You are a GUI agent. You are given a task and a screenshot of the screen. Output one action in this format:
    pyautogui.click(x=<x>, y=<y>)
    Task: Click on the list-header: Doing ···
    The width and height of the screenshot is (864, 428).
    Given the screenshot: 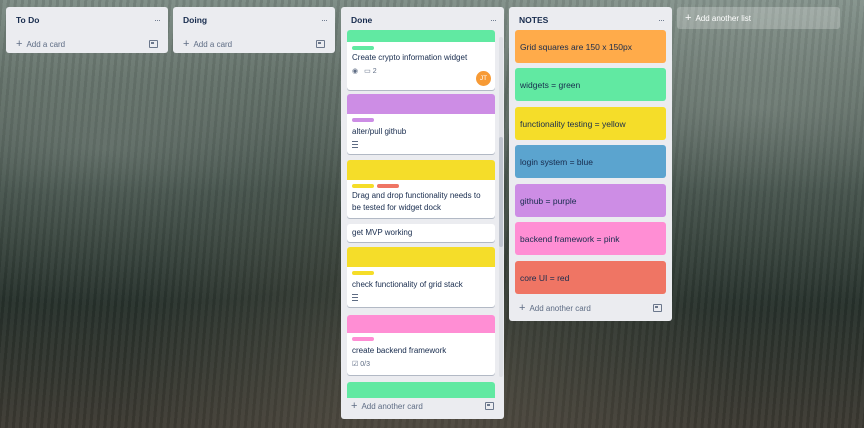 What is the action you would take?
    pyautogui.click(x=254, y=20)
    